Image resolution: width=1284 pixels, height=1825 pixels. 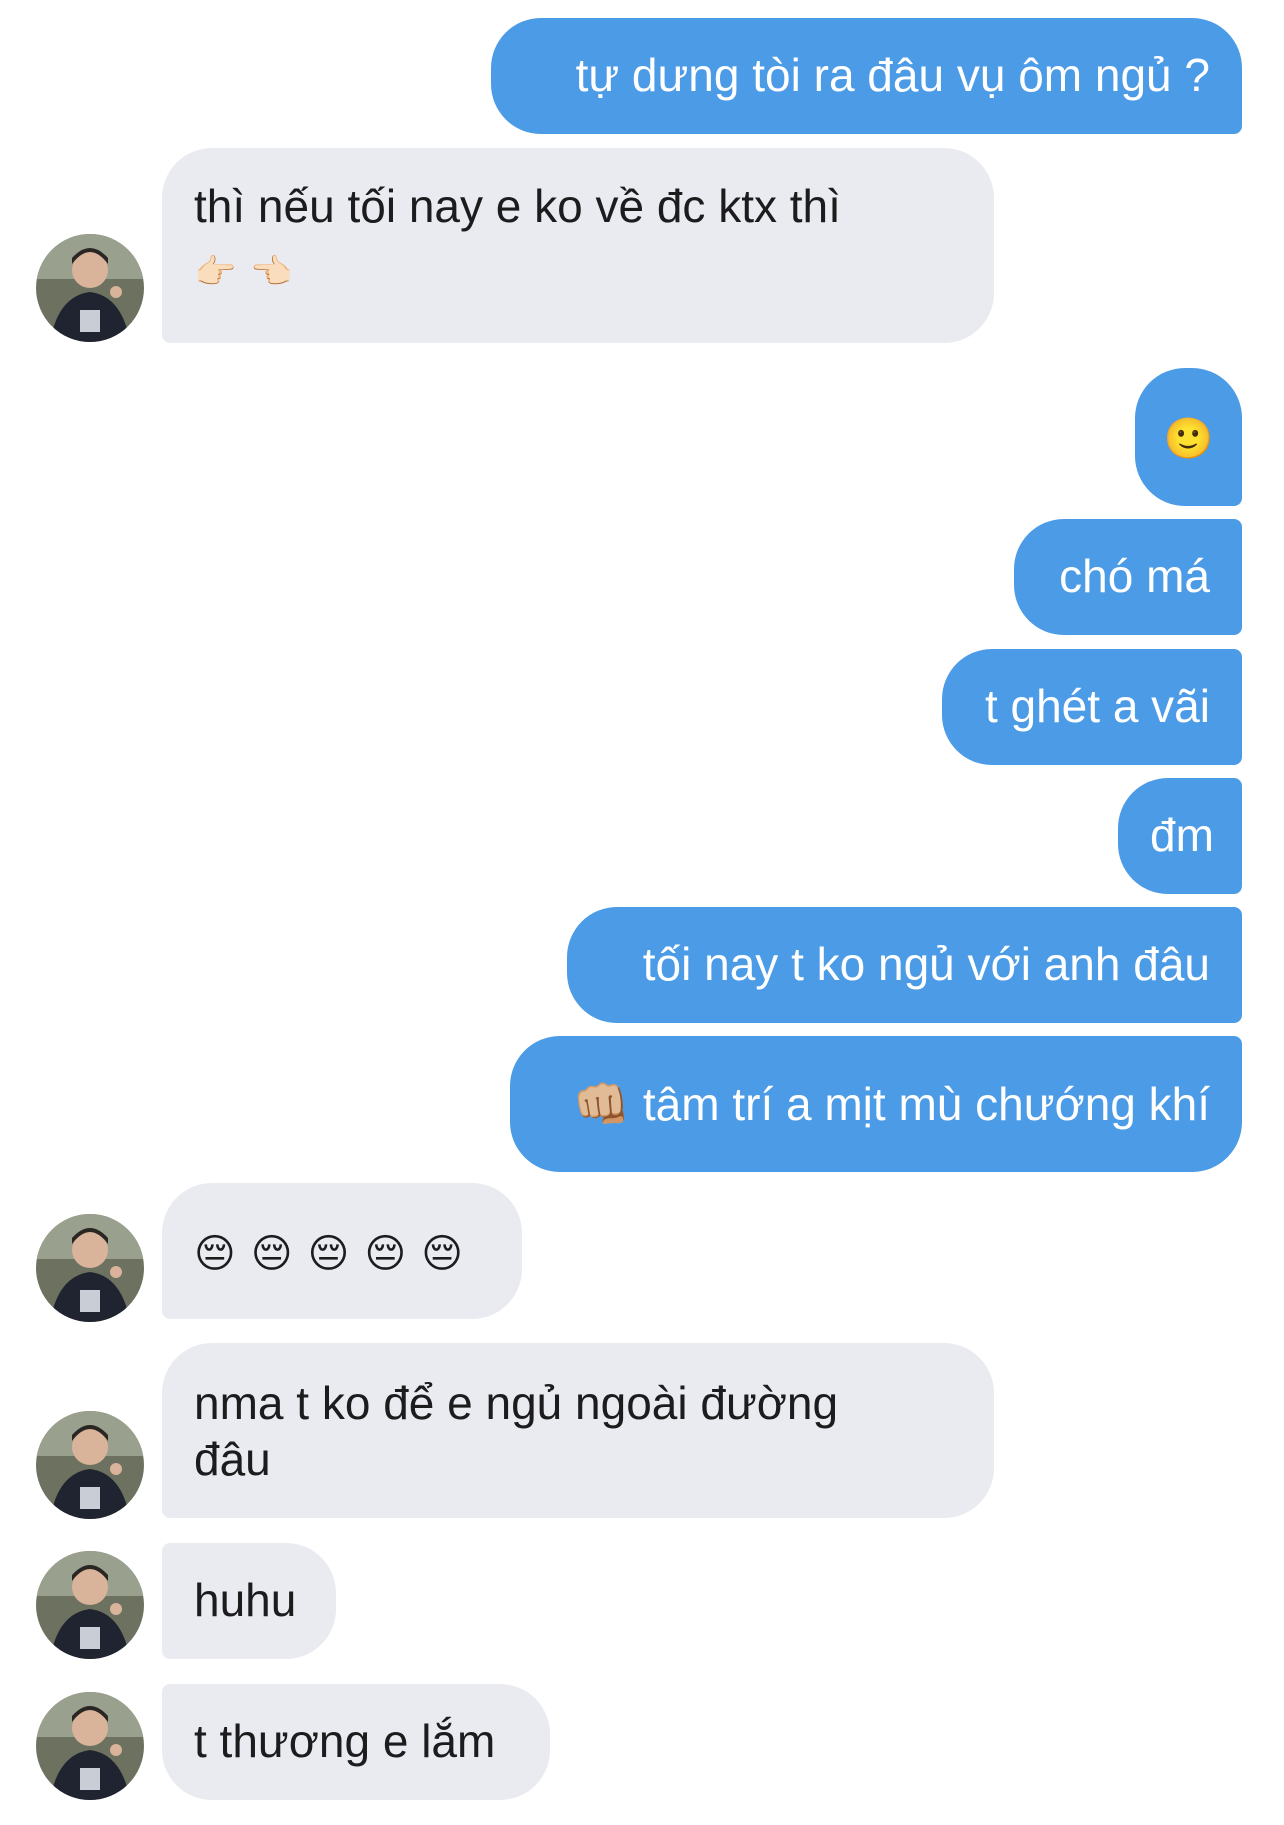 I want to click on message-text: thì nếu tối nay e ko về đc ktx thì, so click(x=517, y=206).